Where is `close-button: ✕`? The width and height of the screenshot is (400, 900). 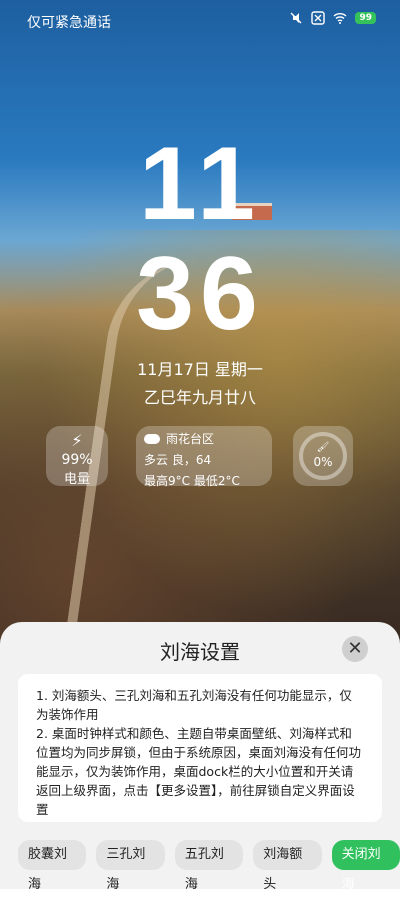
close-button: ✕ is located at coordinates (355, 649).